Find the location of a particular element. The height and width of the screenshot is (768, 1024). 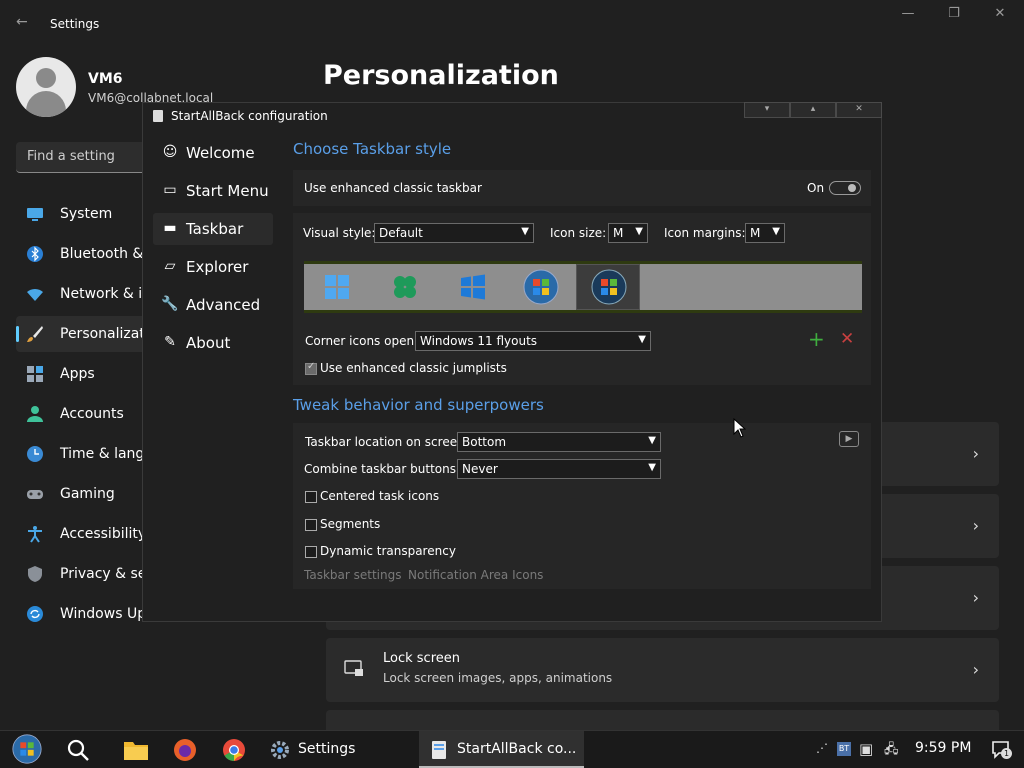

dialog-title: StartAllBack configuration is located at coordinates (249, 116).